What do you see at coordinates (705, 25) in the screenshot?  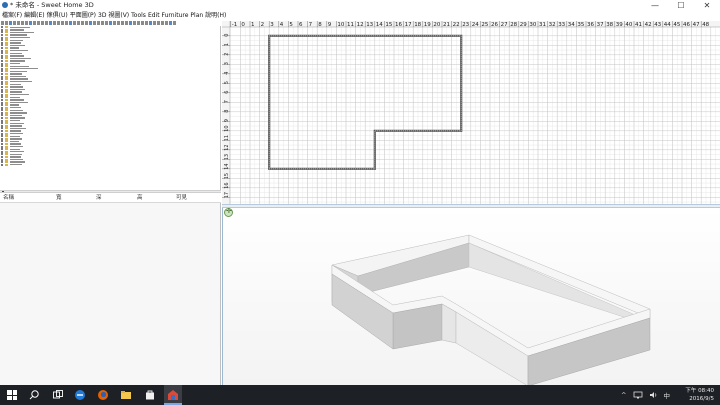 I see `ruler-x-label: 48` at bounding box center [705, 25].